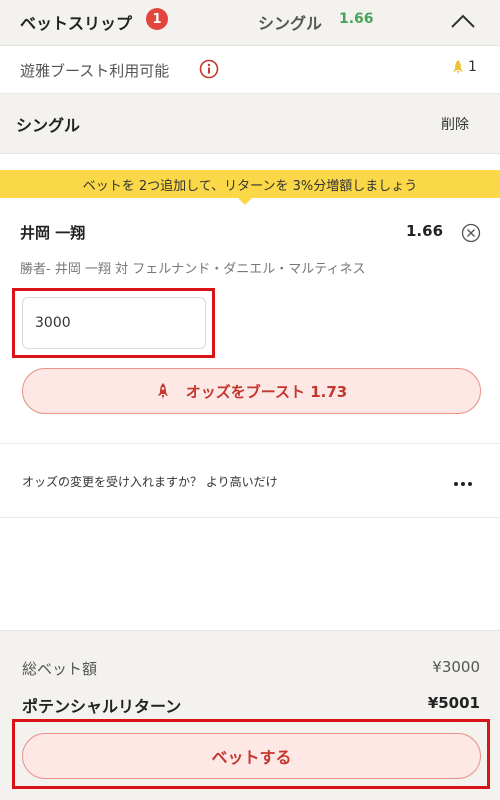 This screenshot has width=500, height=800. What do you see at coordinates (425, 231) in the screenshot?
I see `selection-odds: 1.66` at bounding box center [425, 231].